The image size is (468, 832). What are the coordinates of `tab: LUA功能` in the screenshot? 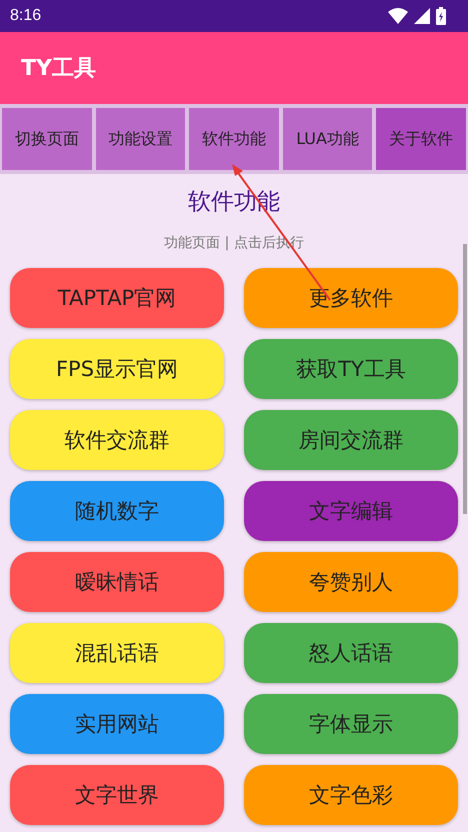 It's located at (327, 139).